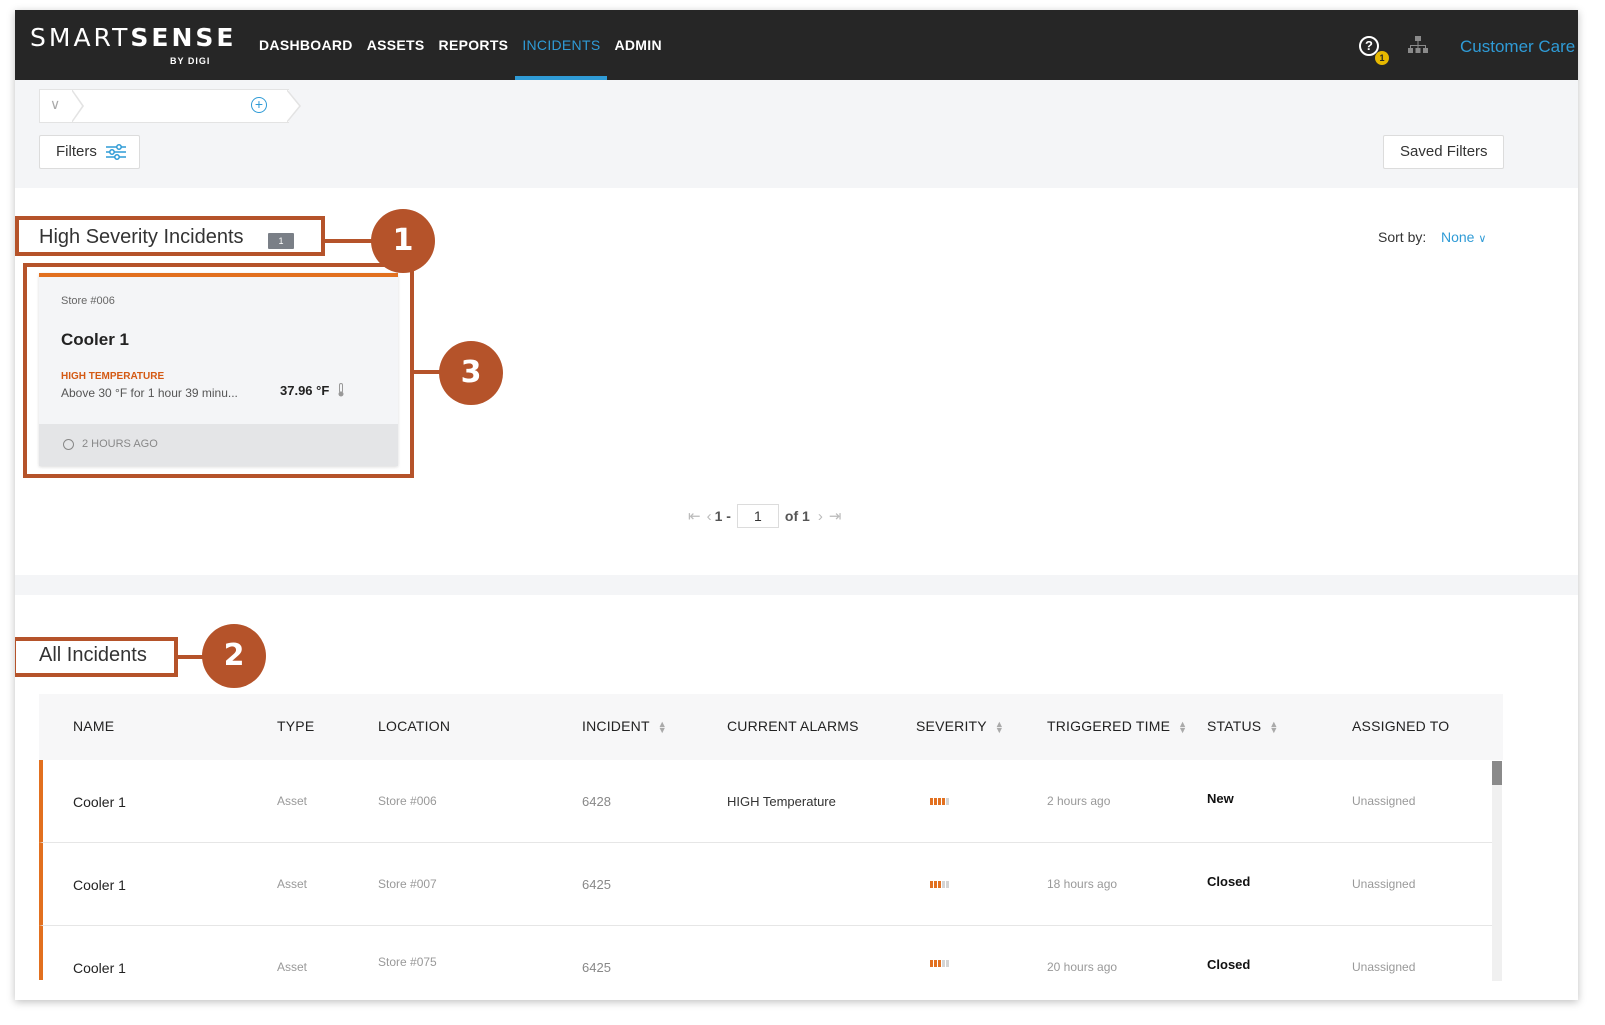 The width and height of the screenshot is (1605, 1025). Describe the element at coordinates (1220, 798) in the screenshot. I see `cell-status: New` at that location.